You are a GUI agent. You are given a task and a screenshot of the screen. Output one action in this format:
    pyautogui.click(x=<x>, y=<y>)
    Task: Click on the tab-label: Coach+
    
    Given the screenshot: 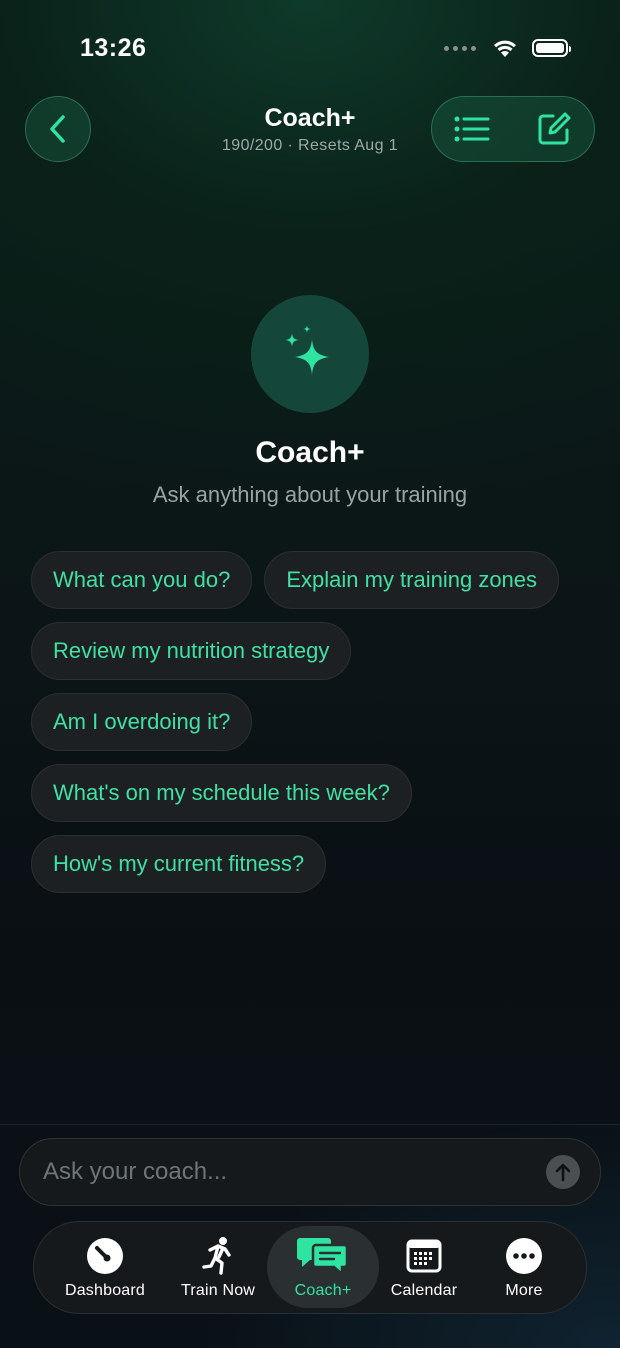 What is the action you would take?
    pyautogui.click(x=323, y=1290)
    